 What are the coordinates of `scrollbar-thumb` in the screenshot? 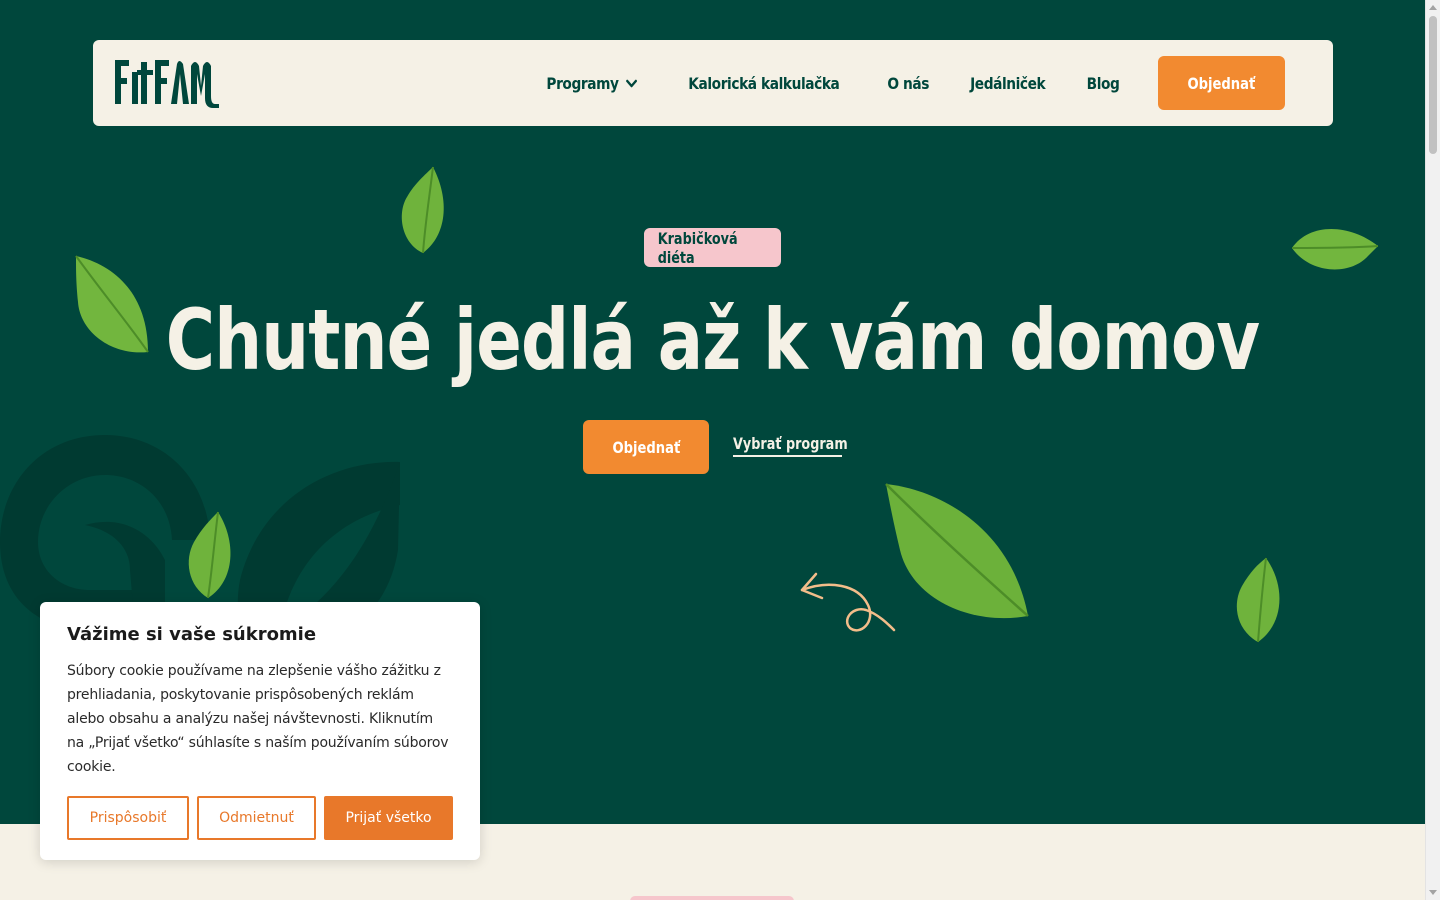 It's located at (1433, 85).